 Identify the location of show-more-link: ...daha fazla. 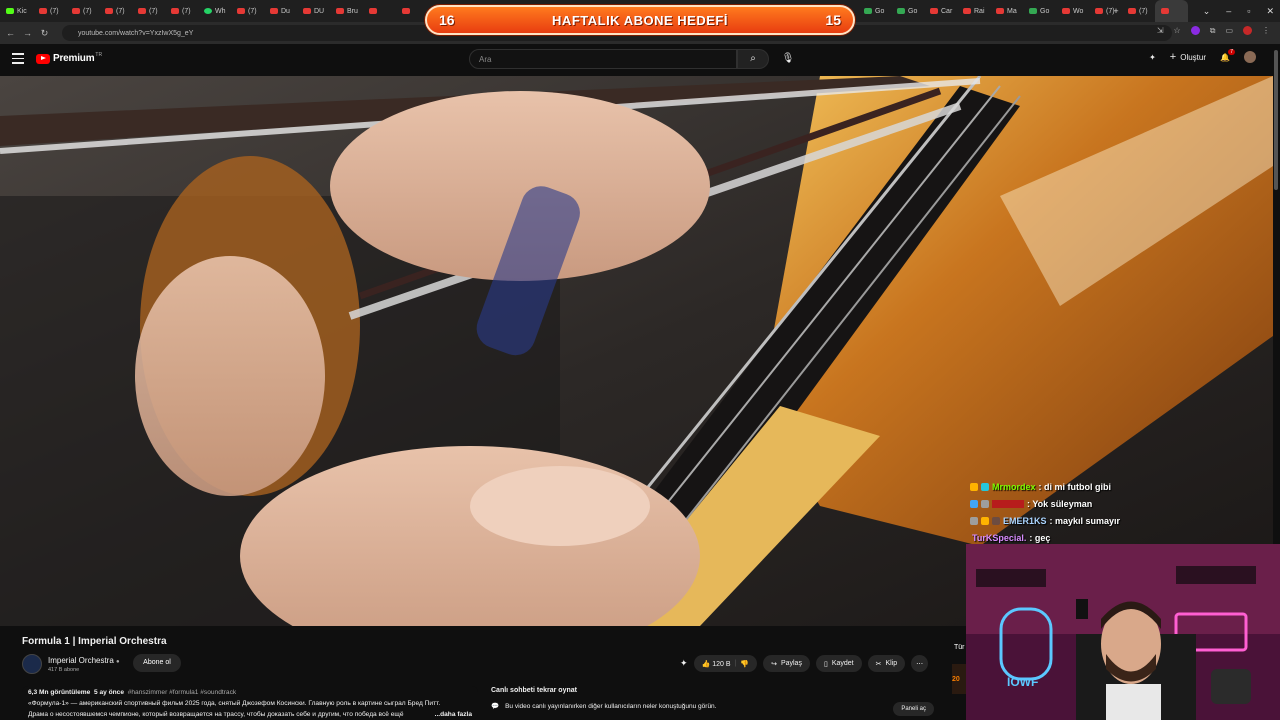
(451, 714).